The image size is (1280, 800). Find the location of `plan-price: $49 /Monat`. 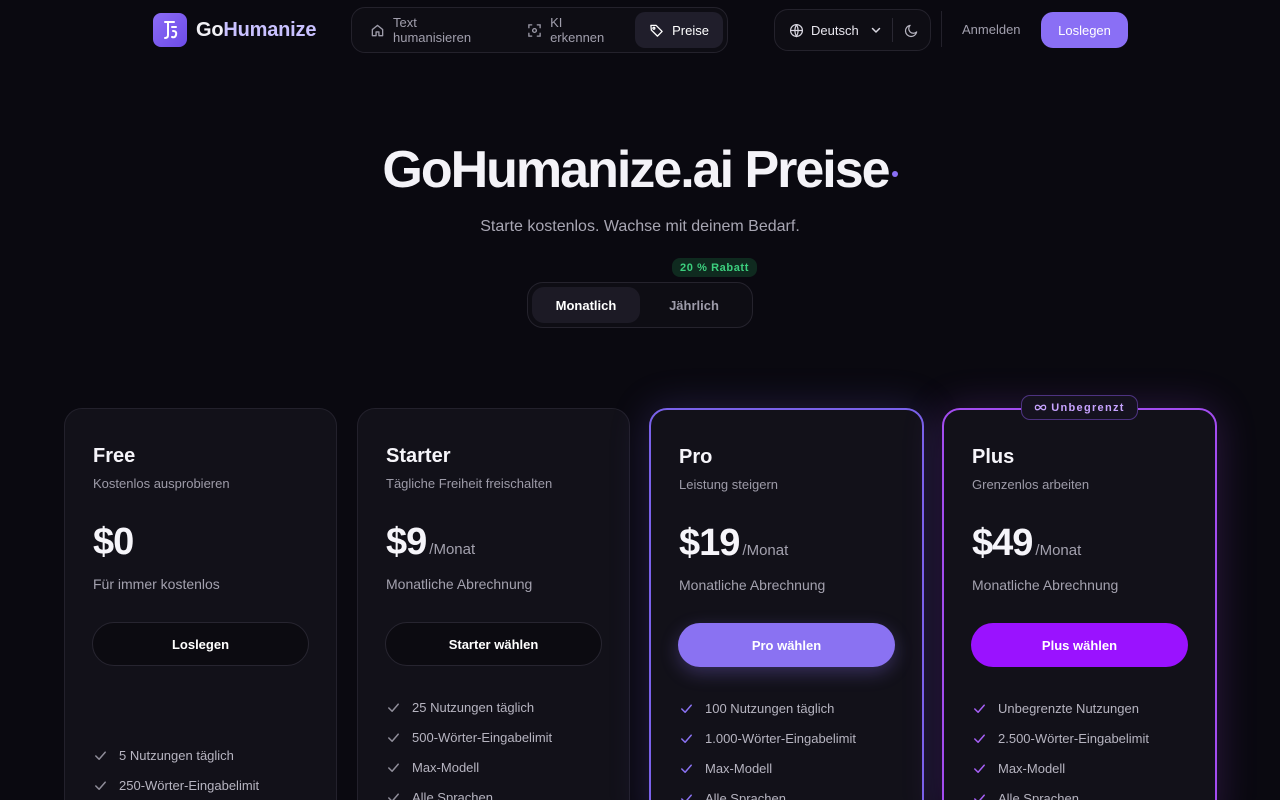

plan-price: $49 /Monat is located at coordinates (1026, 543).